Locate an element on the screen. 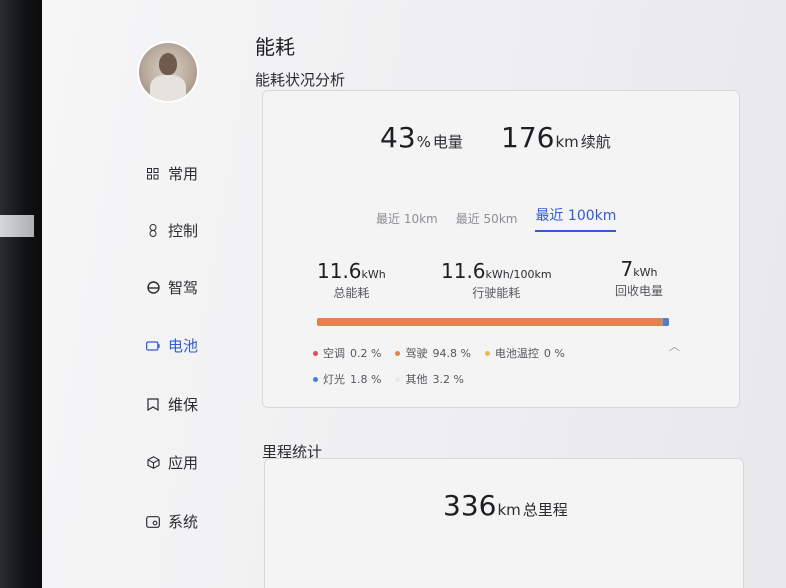 The height and width of the screenshot is (588, 786). avatar is located at coordinates (168, 72).